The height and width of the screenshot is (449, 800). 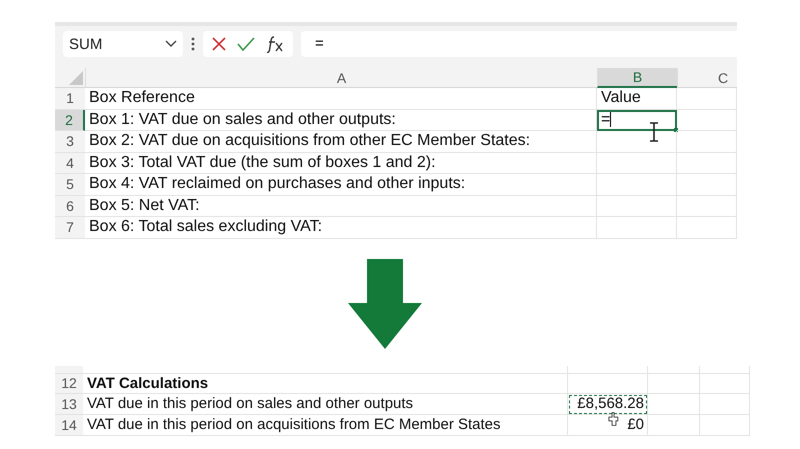 What do you see at coordinates (142, 98) in the screenshot?
I see `table-cell: Box Reference` at bounding box center [142, 98].